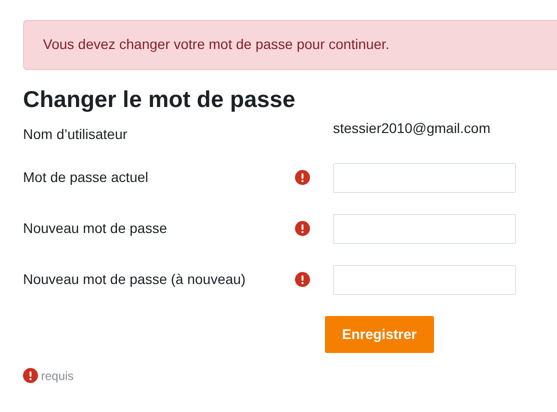  Describe the element at coordinates (57, 376) in the screenshot. I see `legend-text: requis` at that location.